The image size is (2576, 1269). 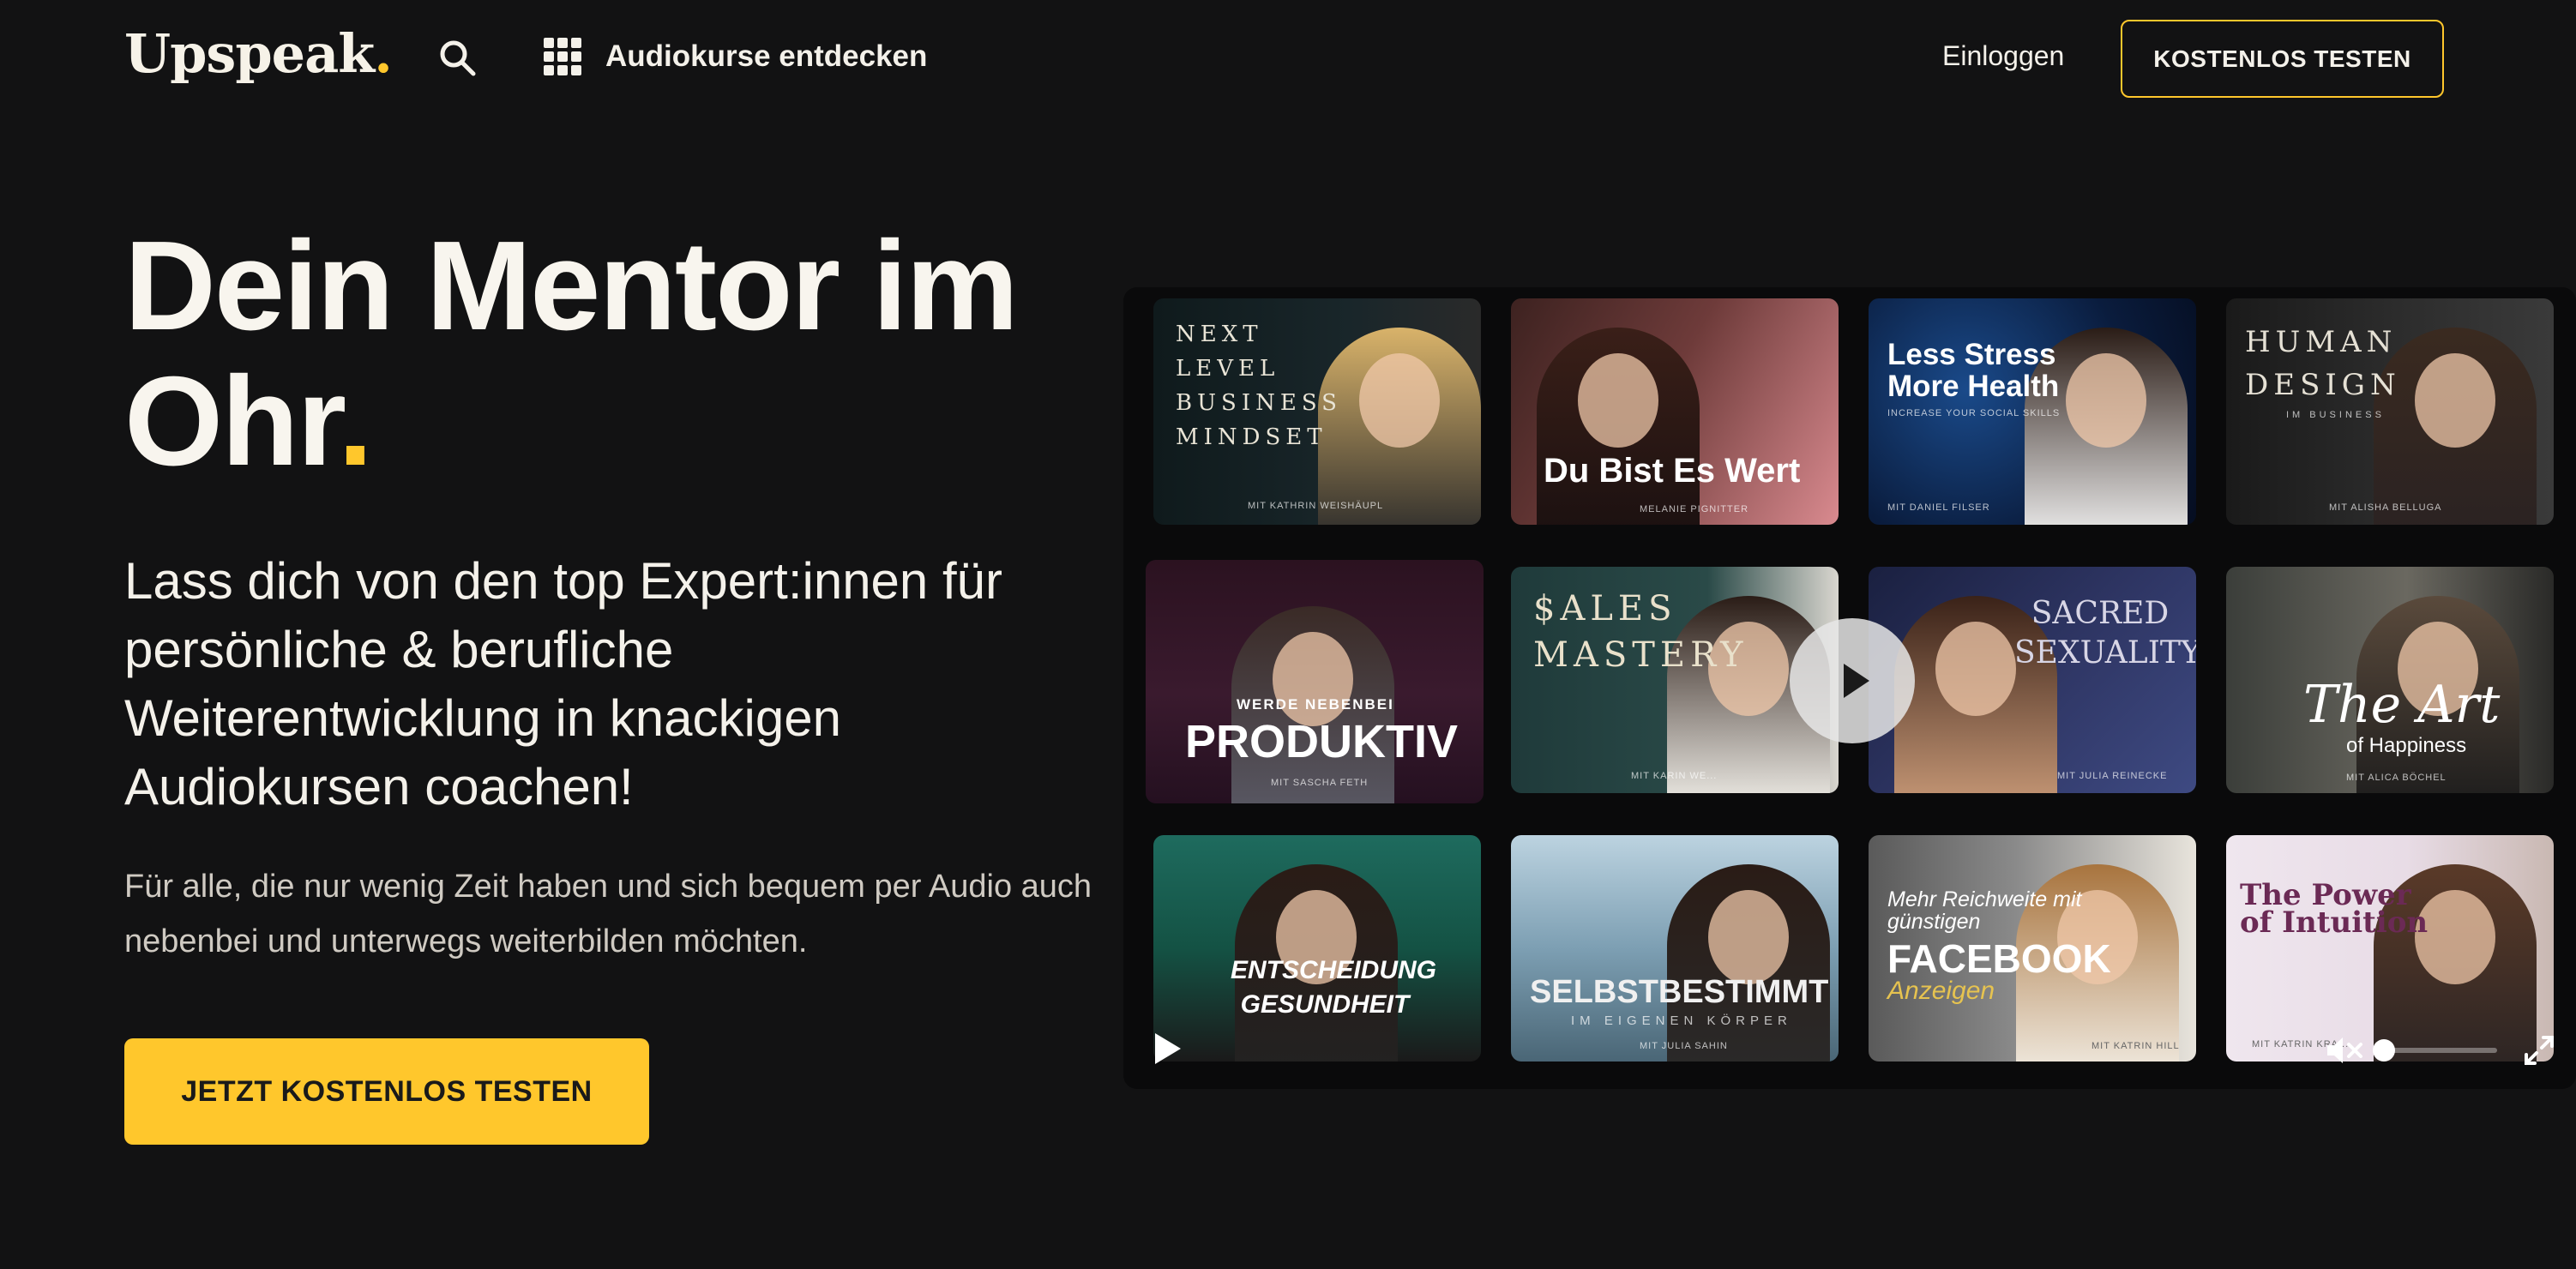 I want to click on course-title: PRODUKTIV, so click(x=1322, y=741).